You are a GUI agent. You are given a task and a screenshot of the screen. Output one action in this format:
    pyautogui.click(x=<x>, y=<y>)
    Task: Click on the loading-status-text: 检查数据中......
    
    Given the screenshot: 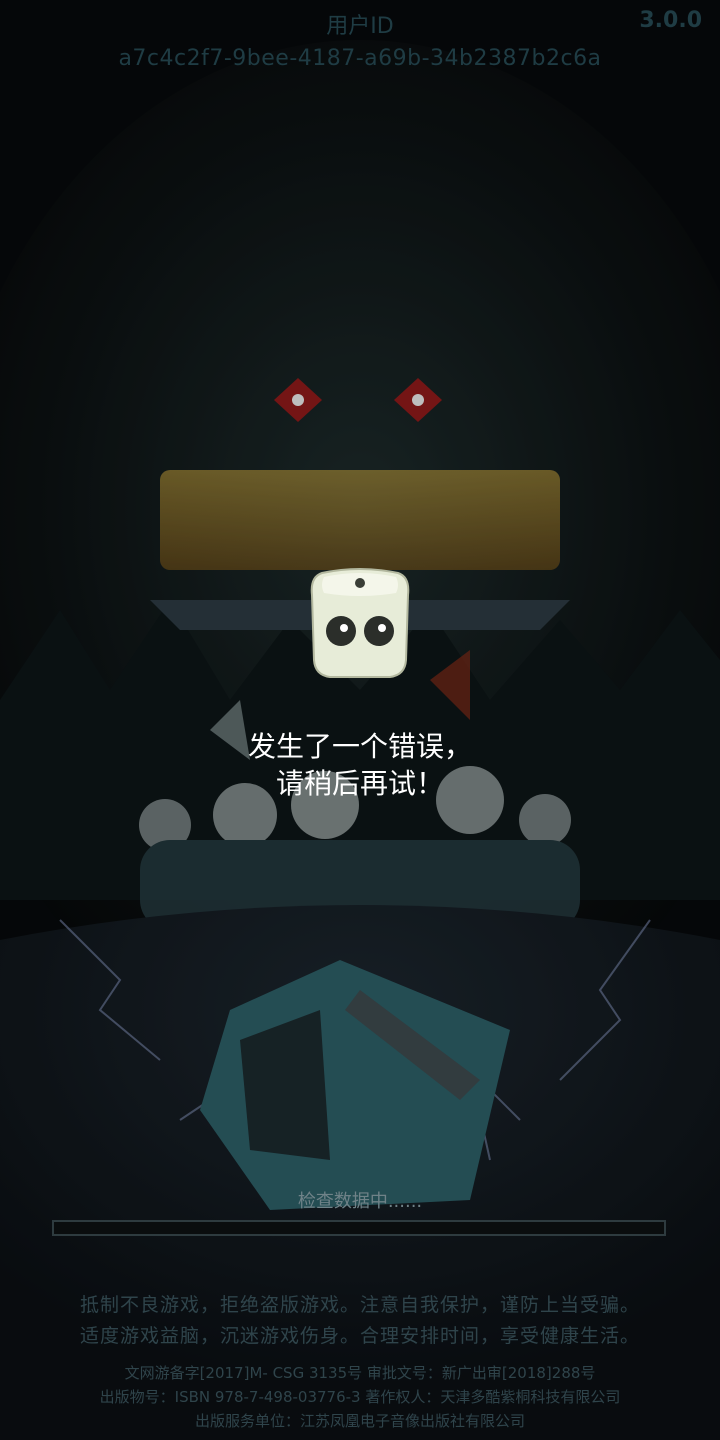 What is the action you would take?
    pyautogui.click(x=360, y=1201)
    